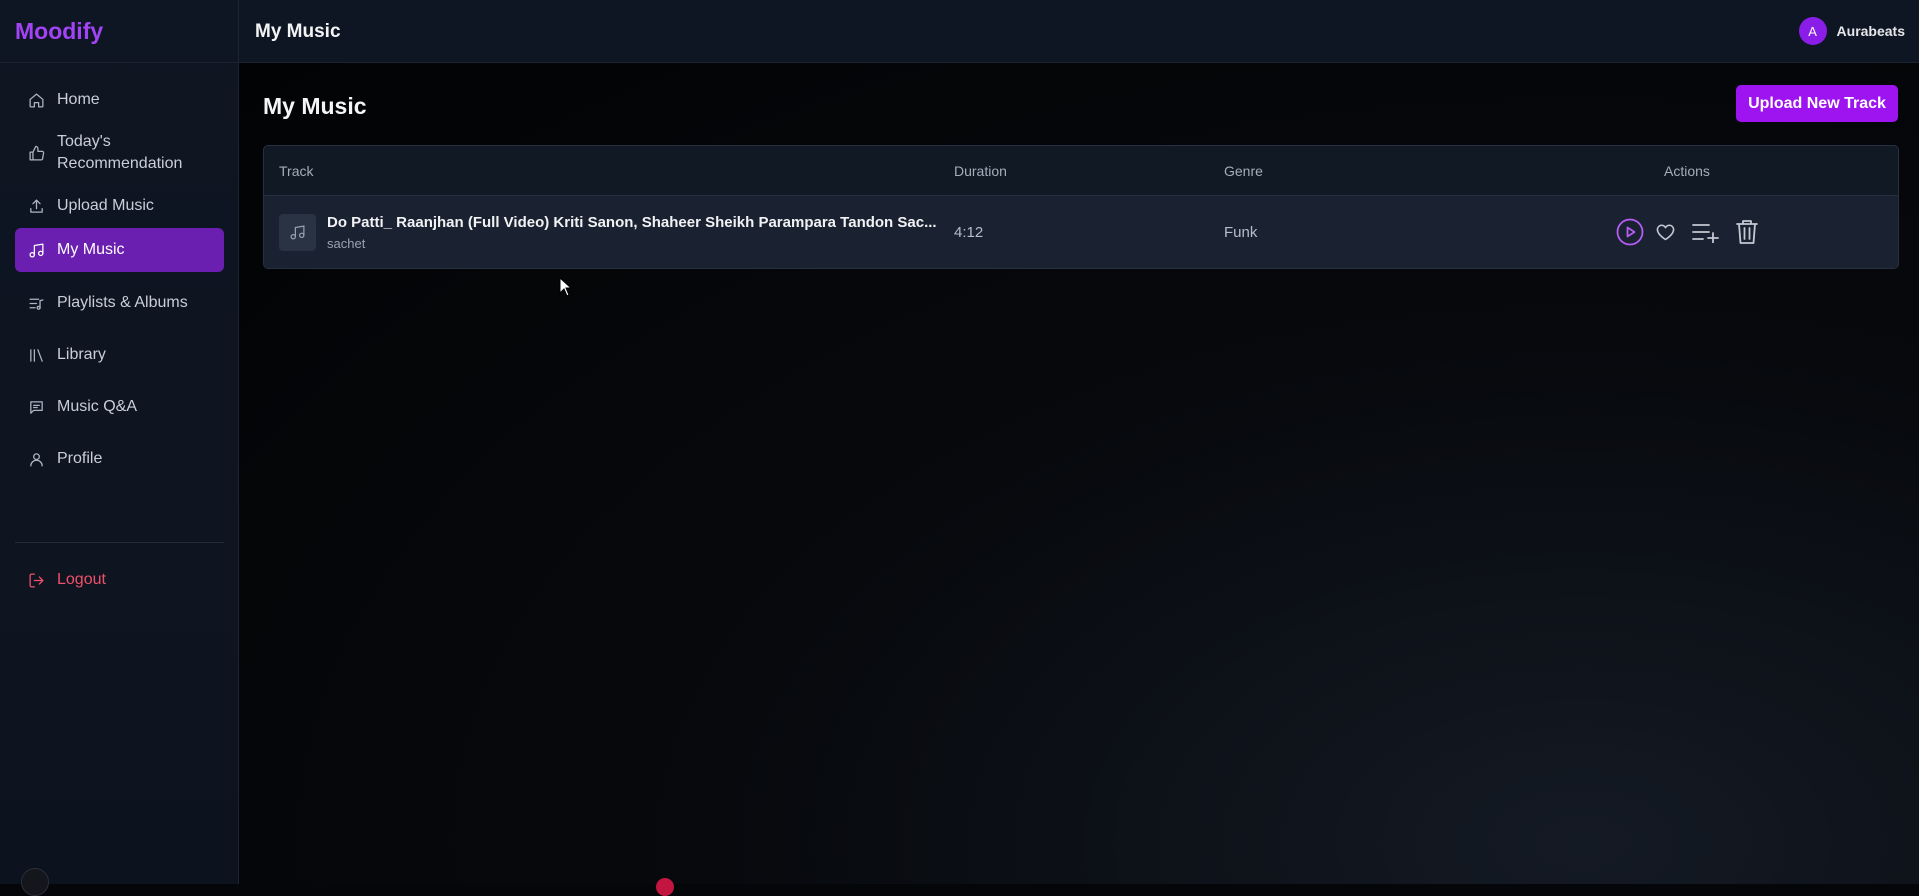 This screenshot has width=1919, height=896. Describe the element at coordinates (1817, 103) in the screenshot. I see `upload-new-track-button: Upload New Track` at that location.